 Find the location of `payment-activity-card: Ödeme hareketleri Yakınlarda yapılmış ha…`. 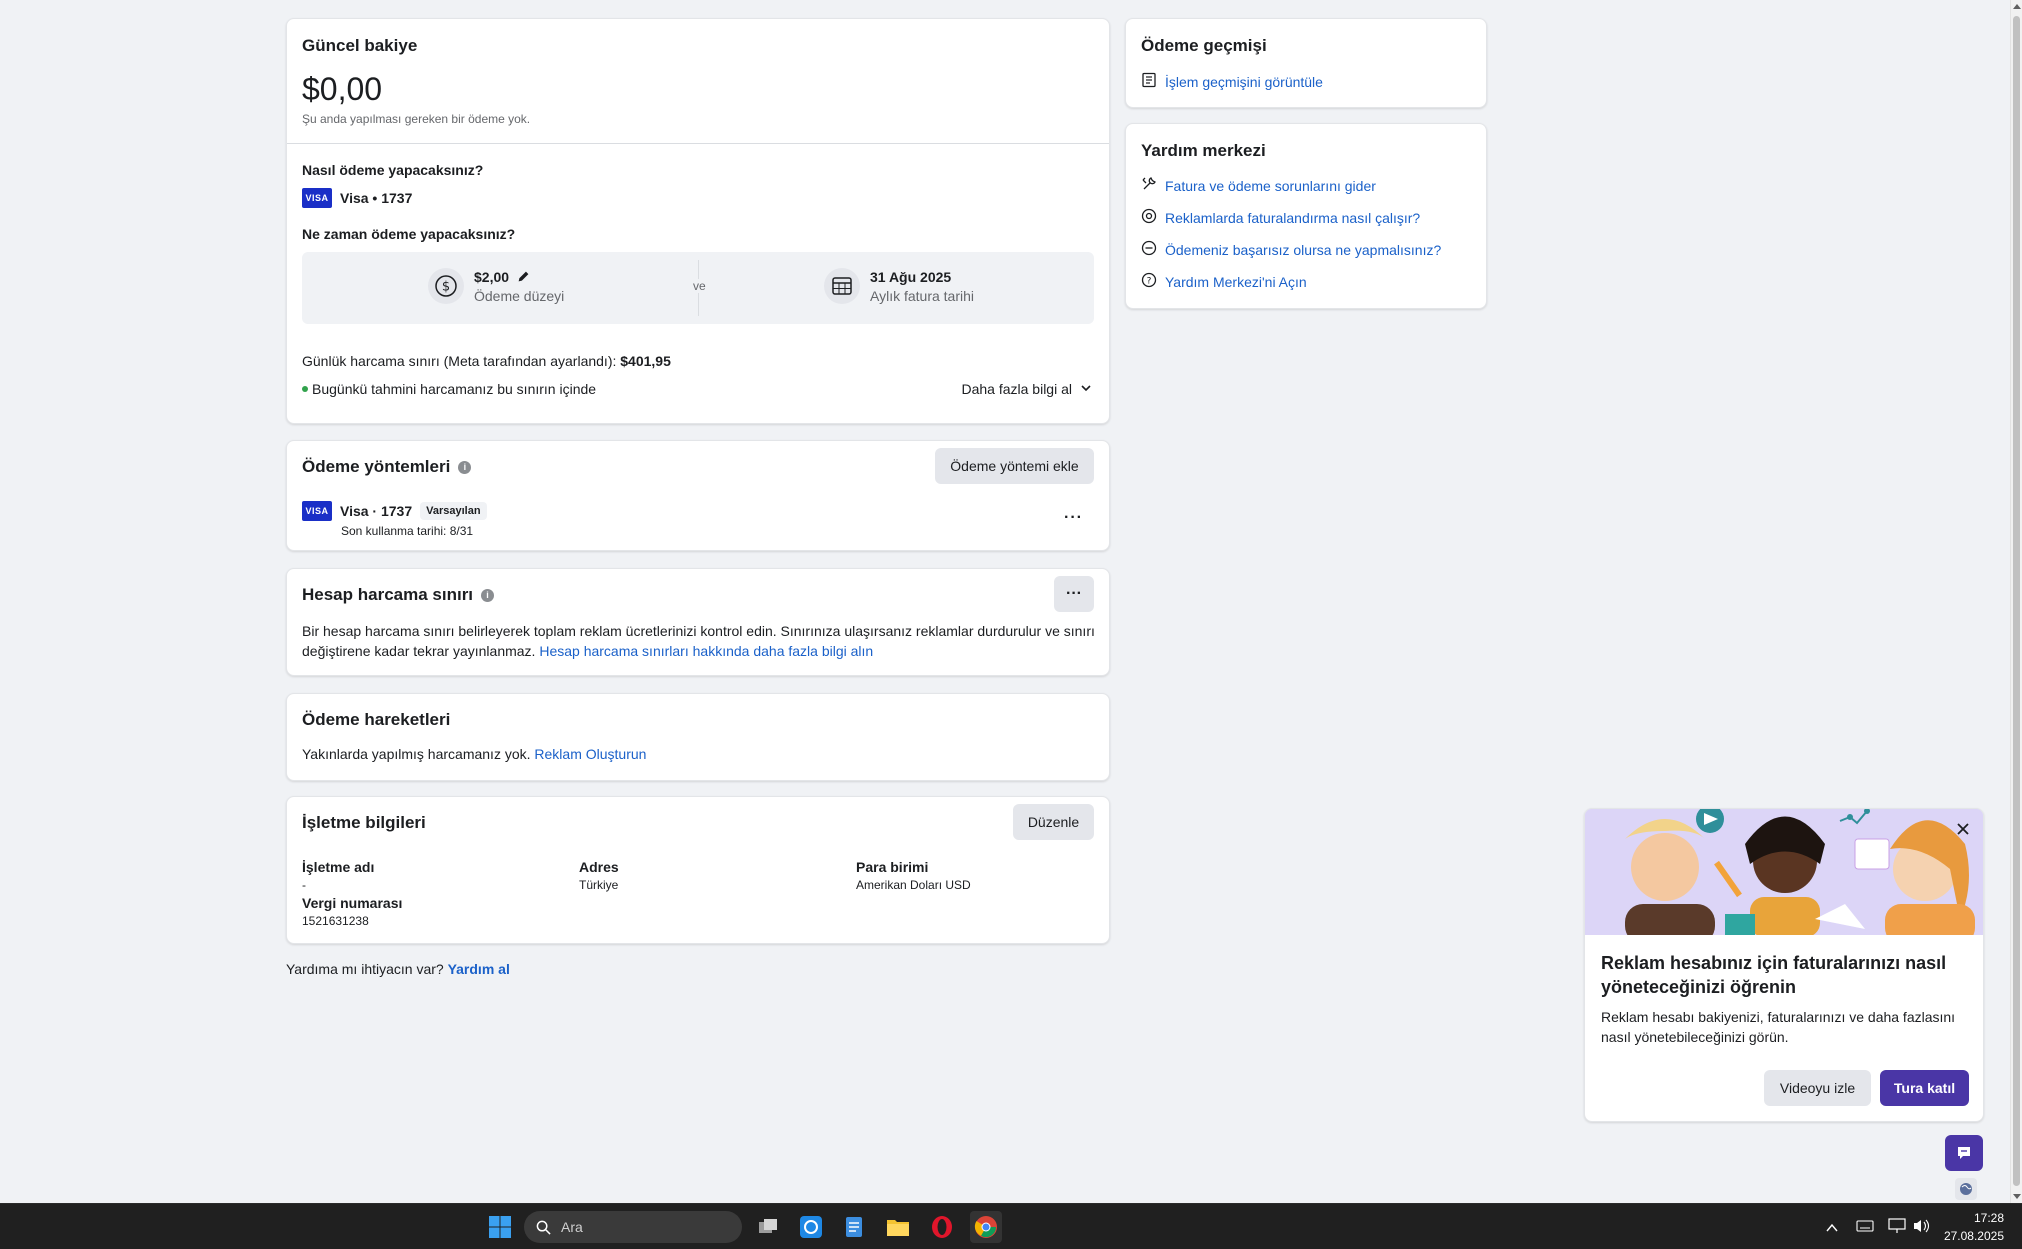

payment-activity-card: Ödeme hareketleri Yakınlarda yapılmış ha… is located at coordinates (698, 737).